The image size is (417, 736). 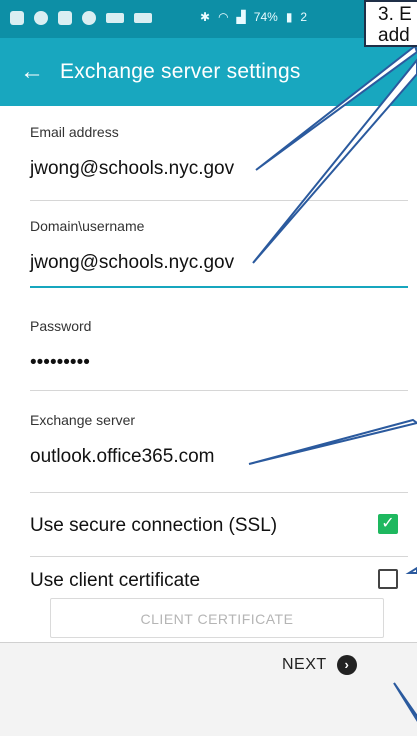 I want to click on client-cert-checkbox, so click(x=388, y=579).